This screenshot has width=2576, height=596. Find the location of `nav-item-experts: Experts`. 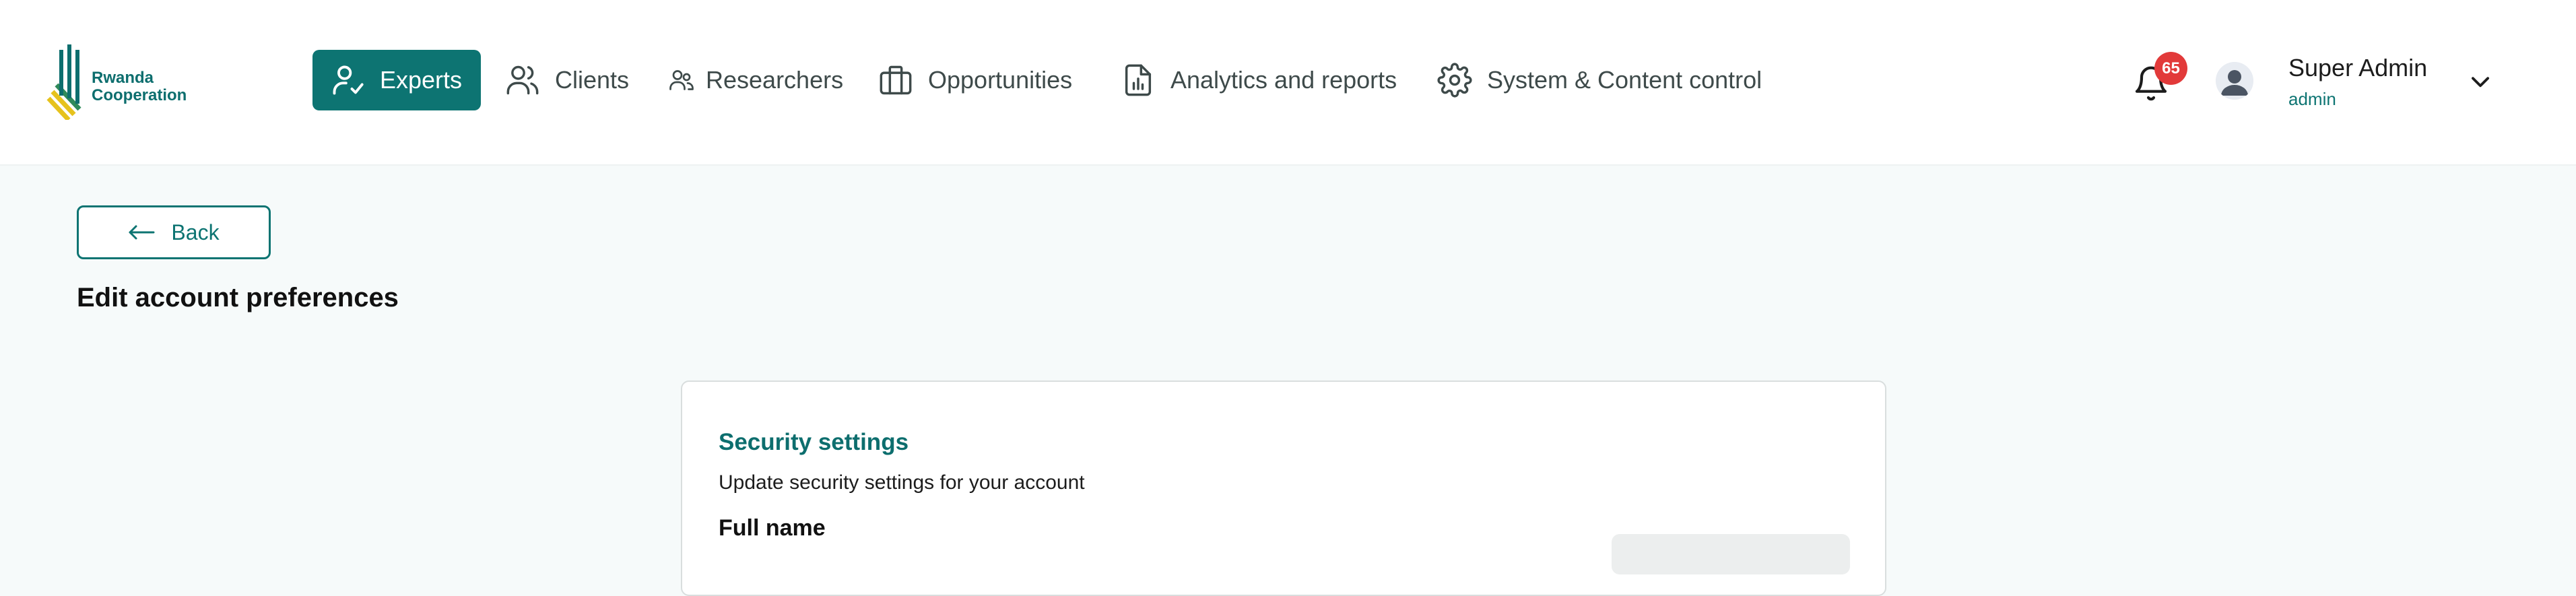

nav-item-experts: Experts is located at coordinates (396, 80).